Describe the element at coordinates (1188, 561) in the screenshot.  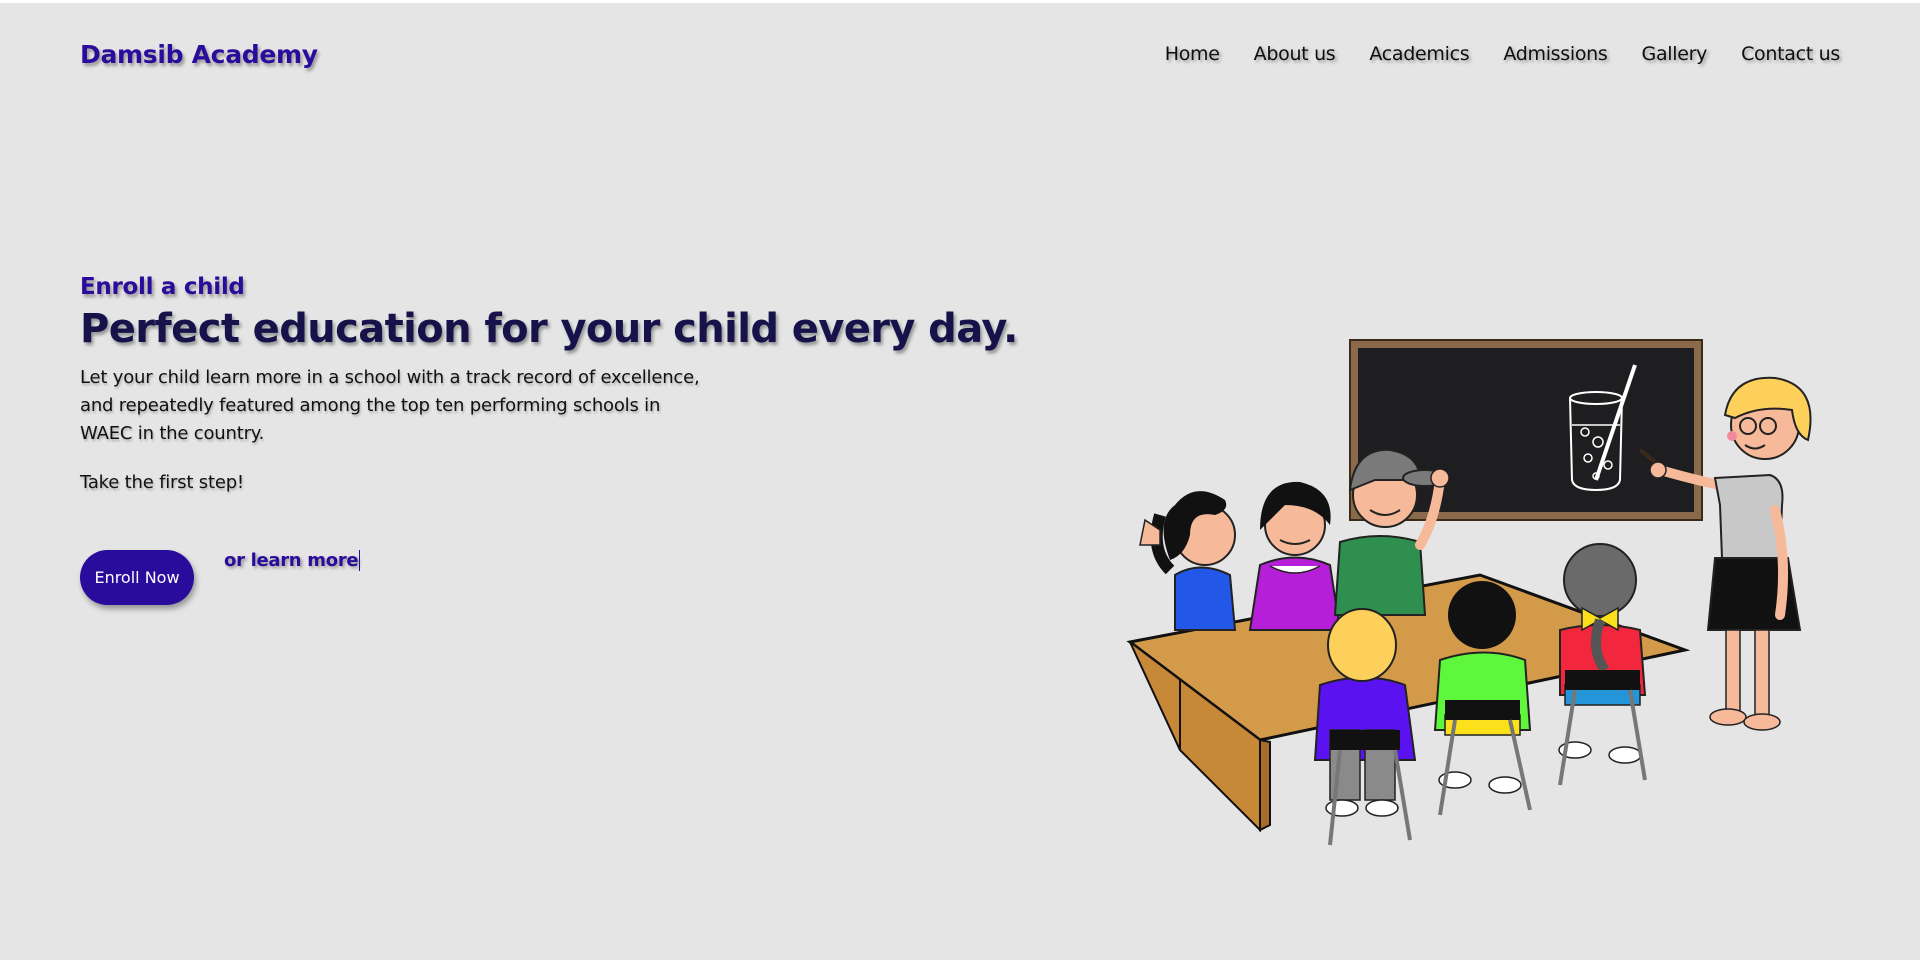
I see `child-curly-black` at that location.